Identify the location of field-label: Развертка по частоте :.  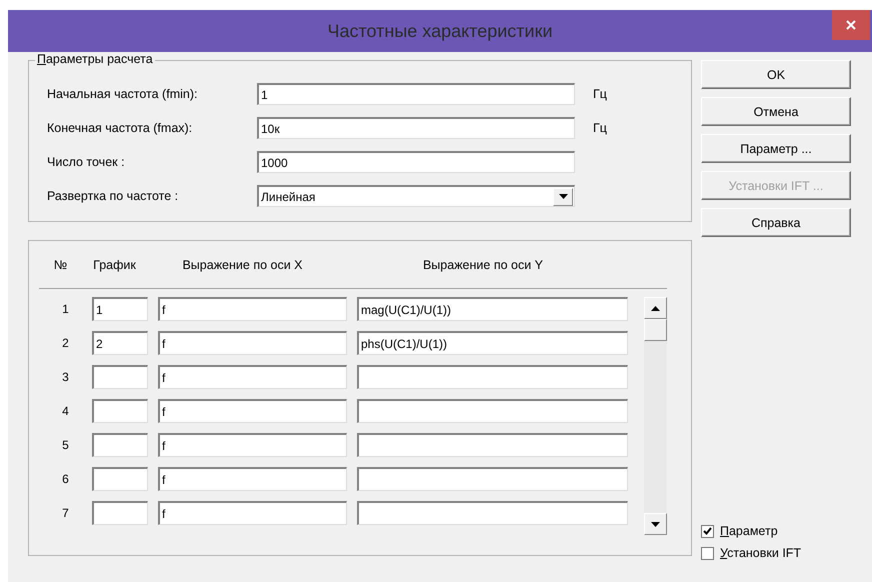
(113, 196).